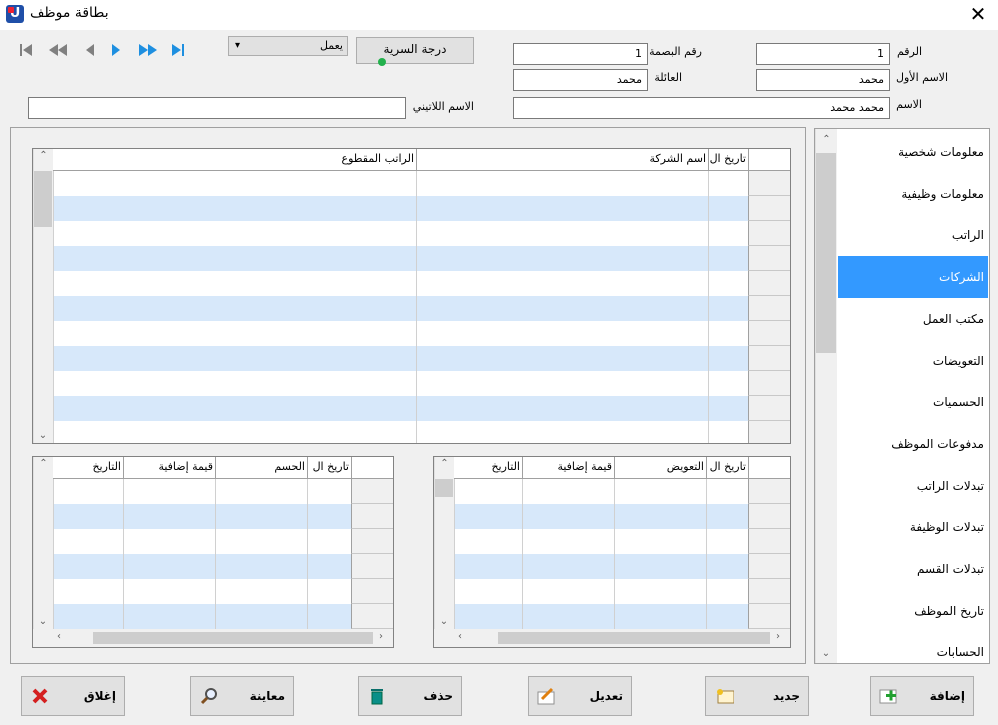 This screenshot has width=998, height=725. What do you see at coordinates (580, 80) in the screenshot?
I see `family-field: محمد` at bounding box center [580, 80].